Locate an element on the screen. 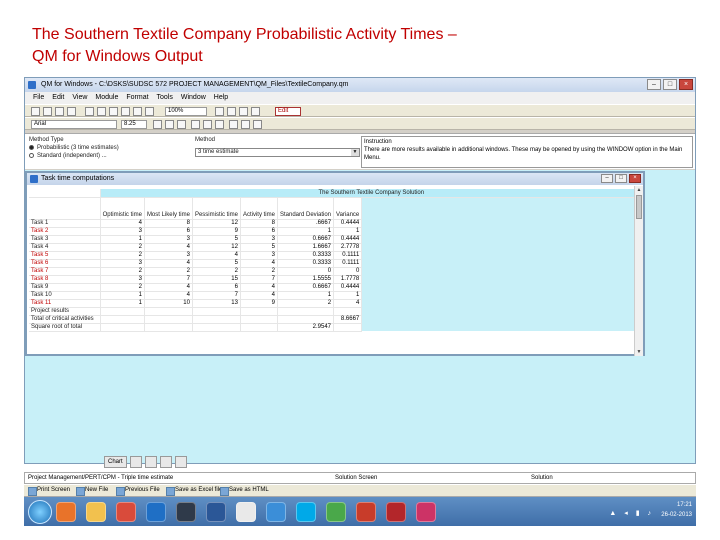  table-cell: .6667 is located at coordinates (306, 223).